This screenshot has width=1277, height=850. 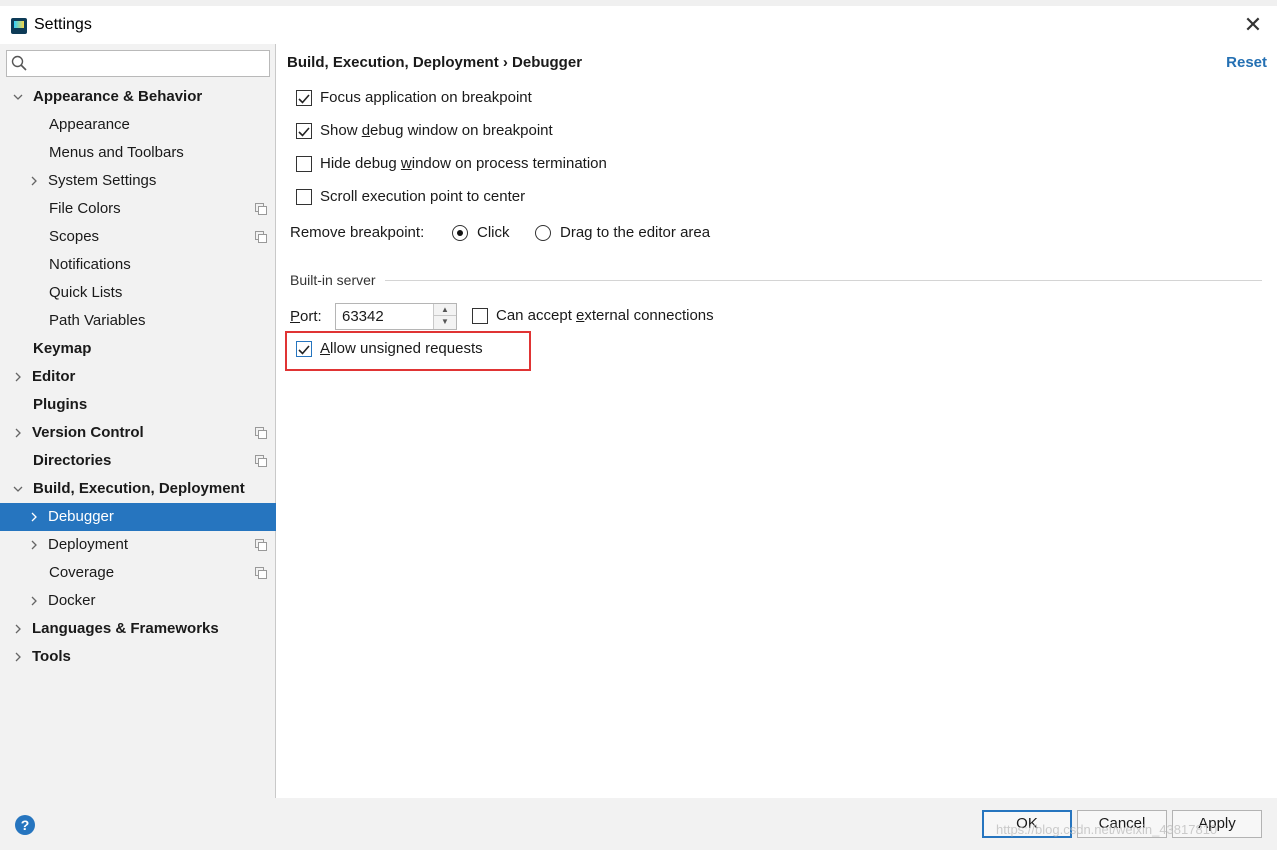 I want to click on spin-up-icon: ▲, so click(x=445, y=310).